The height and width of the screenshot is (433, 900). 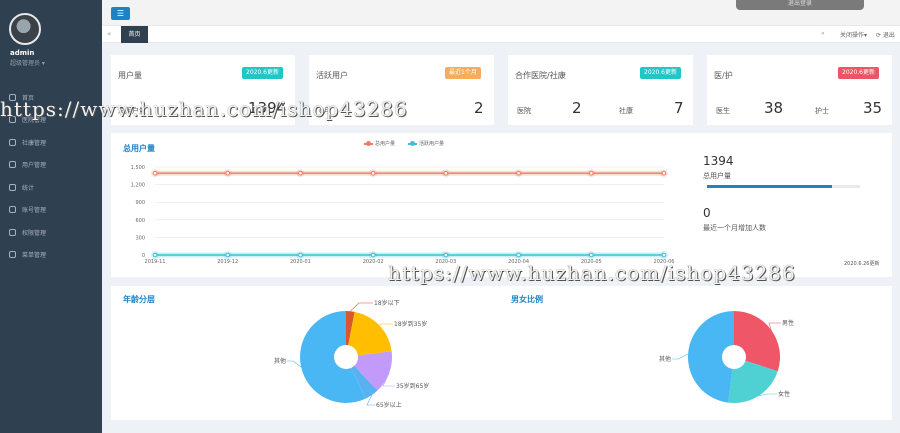 What do you see at coordinates (140, 203) in the screenshot?
I see `y-tick-label: 900` at bounding box center [140, 203].